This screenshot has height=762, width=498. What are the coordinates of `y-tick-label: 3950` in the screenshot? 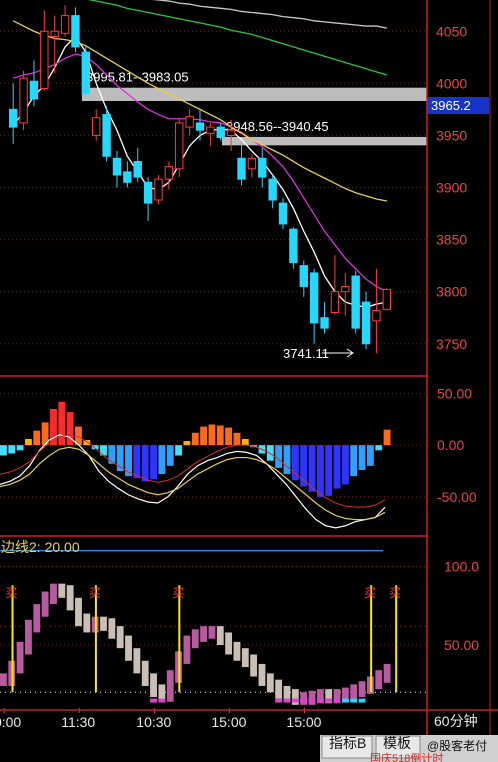 It's located at (451, 135).